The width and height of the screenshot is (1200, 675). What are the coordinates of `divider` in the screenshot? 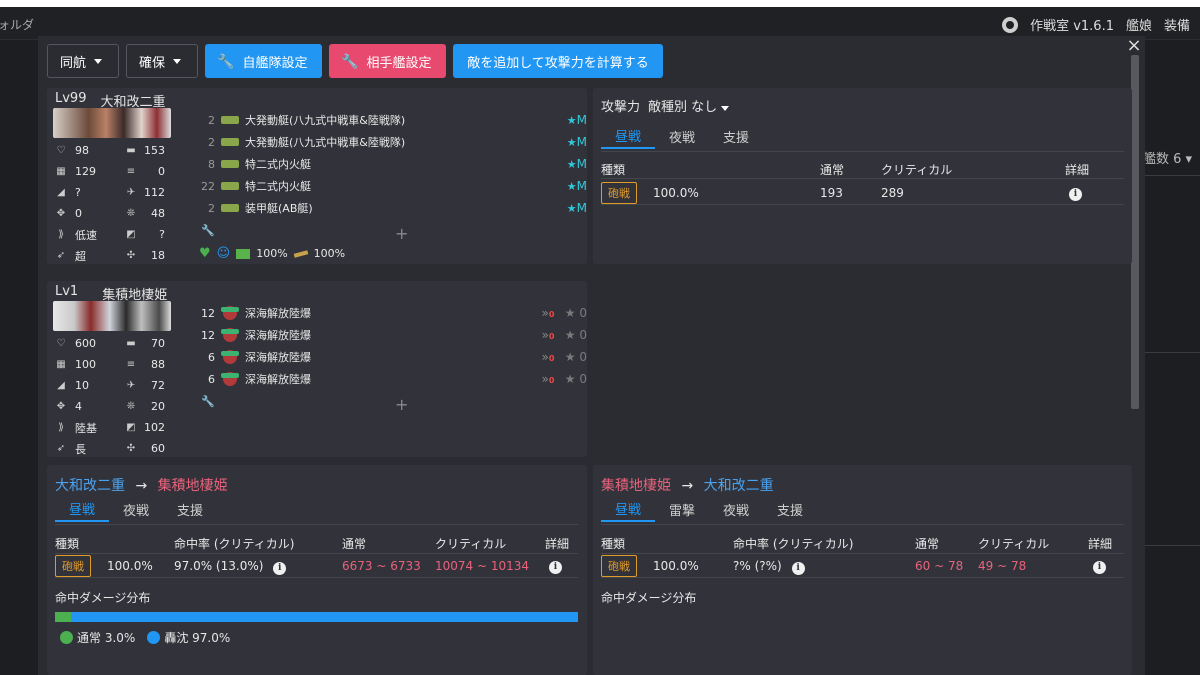 It's located at (1172, 175).